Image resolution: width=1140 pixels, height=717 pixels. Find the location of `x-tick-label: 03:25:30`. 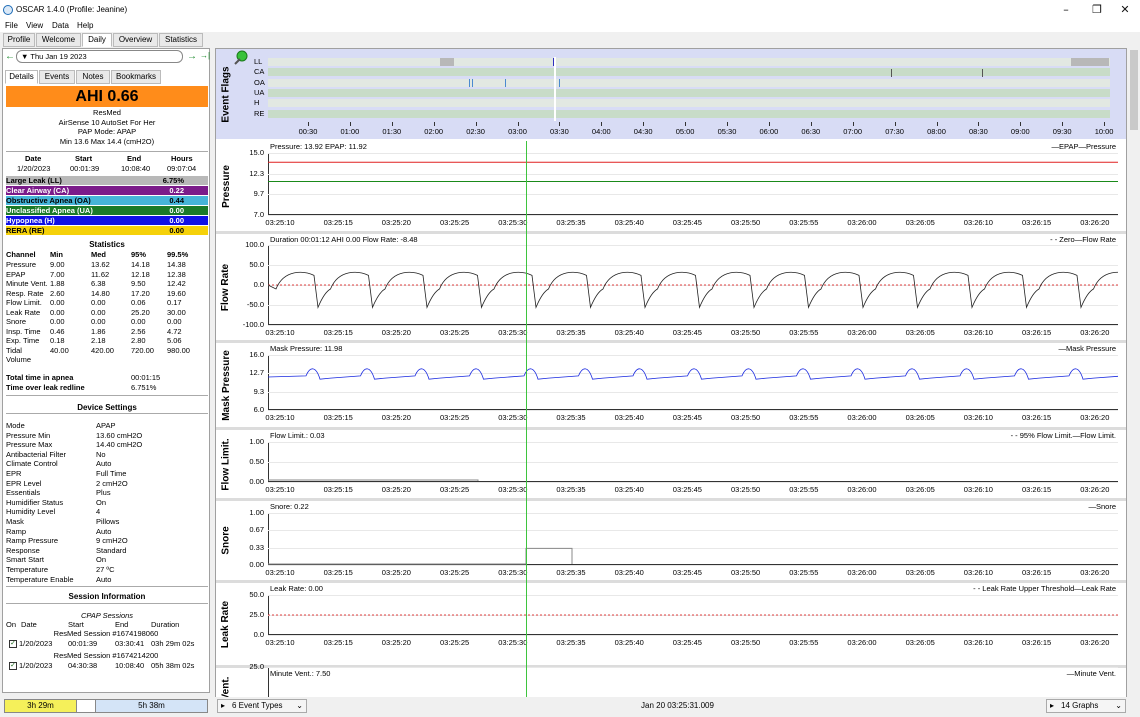

x-tick-label: 03:25:30 is located at coordinates (513, 332).